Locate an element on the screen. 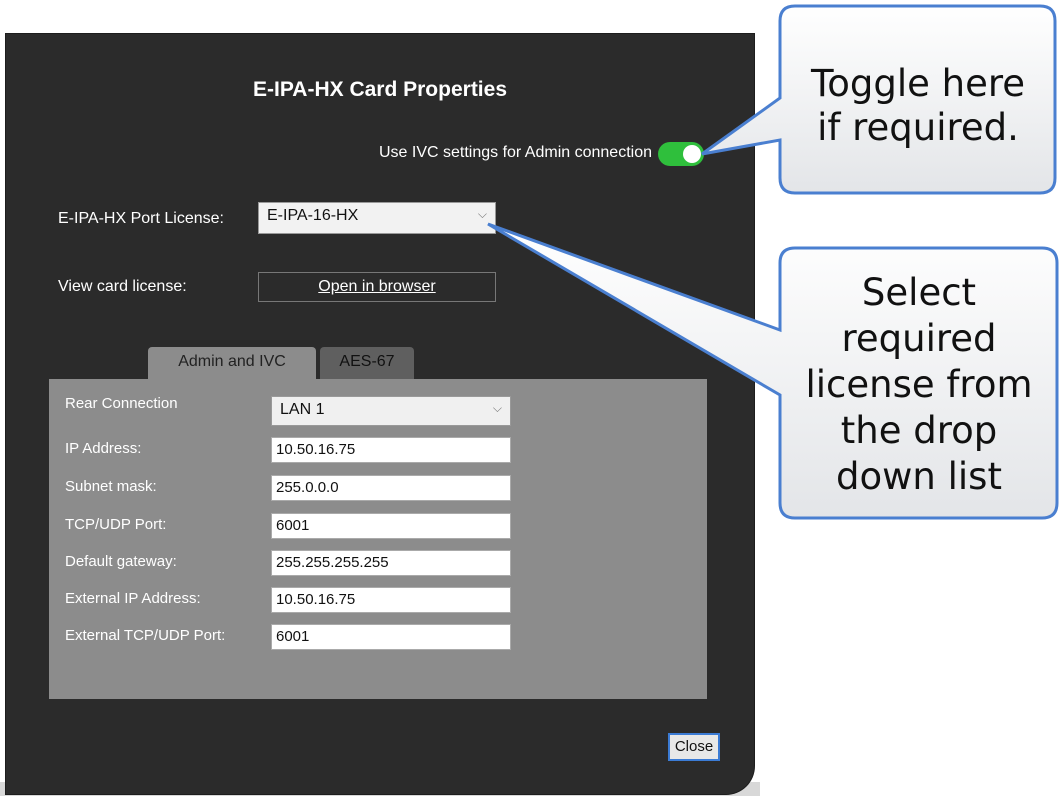 Image resolution: width=1060 pixels, height=796 pixels. callout-line: the drop is located at coordinates (919, 430).